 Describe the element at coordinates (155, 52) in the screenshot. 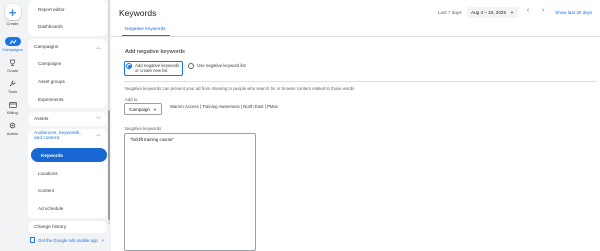

I see `form-title: Add negative keywords` at that location.